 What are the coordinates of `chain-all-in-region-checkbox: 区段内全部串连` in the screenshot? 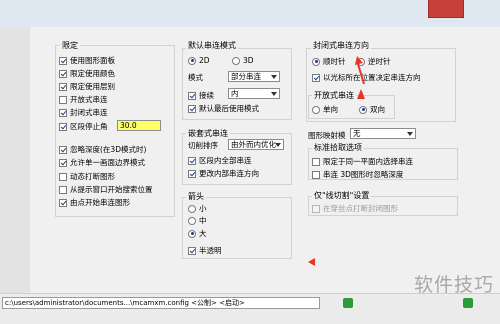 It's located at (220, 160).